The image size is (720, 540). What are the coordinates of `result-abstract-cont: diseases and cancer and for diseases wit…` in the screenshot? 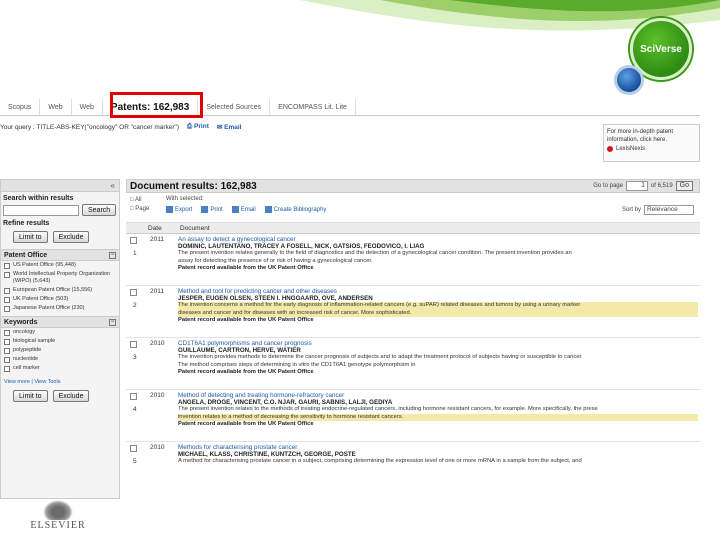 It's located at (438, 313).